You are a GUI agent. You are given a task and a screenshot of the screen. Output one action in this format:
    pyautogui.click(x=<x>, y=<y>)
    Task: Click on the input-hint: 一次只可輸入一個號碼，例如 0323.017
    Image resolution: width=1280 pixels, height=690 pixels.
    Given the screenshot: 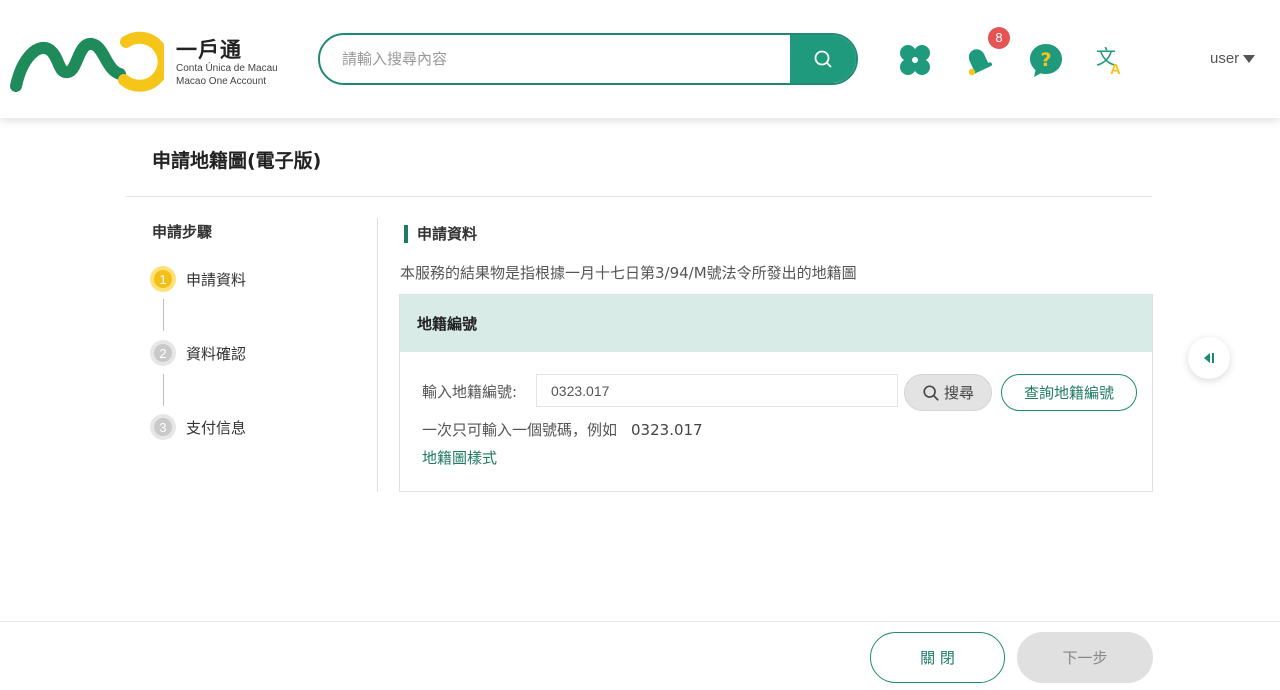 What is the action you would take?
    pyautogui.click(x=562, y=429)
    